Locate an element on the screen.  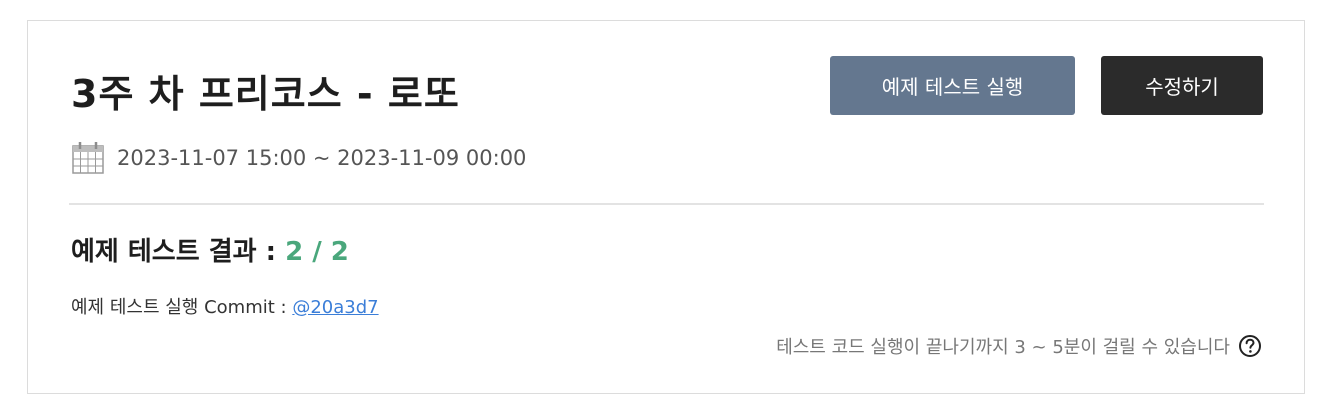
commit-link: @20a3d7 is located at coordinates (335, 307).